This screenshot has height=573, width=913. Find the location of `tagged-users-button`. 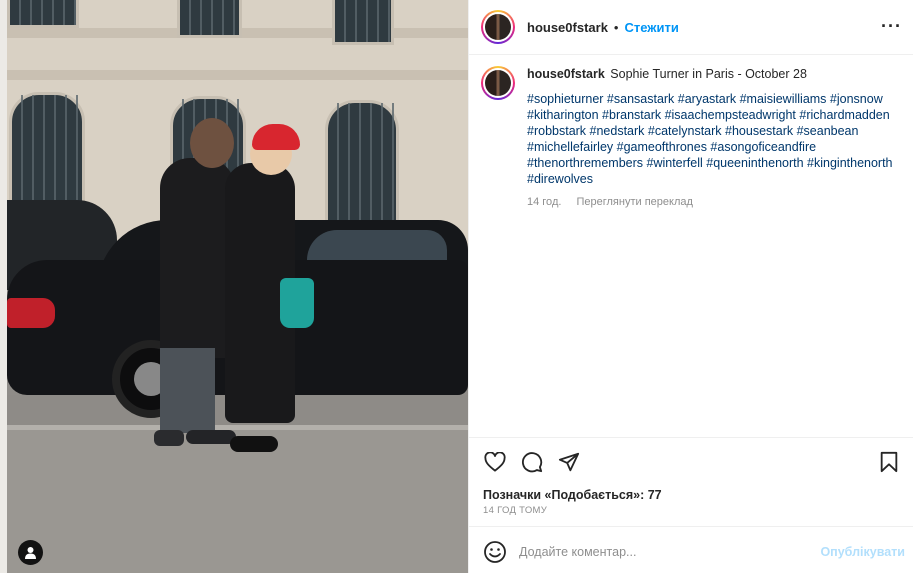

tagged-users-button is located at coordinates (30, 552).